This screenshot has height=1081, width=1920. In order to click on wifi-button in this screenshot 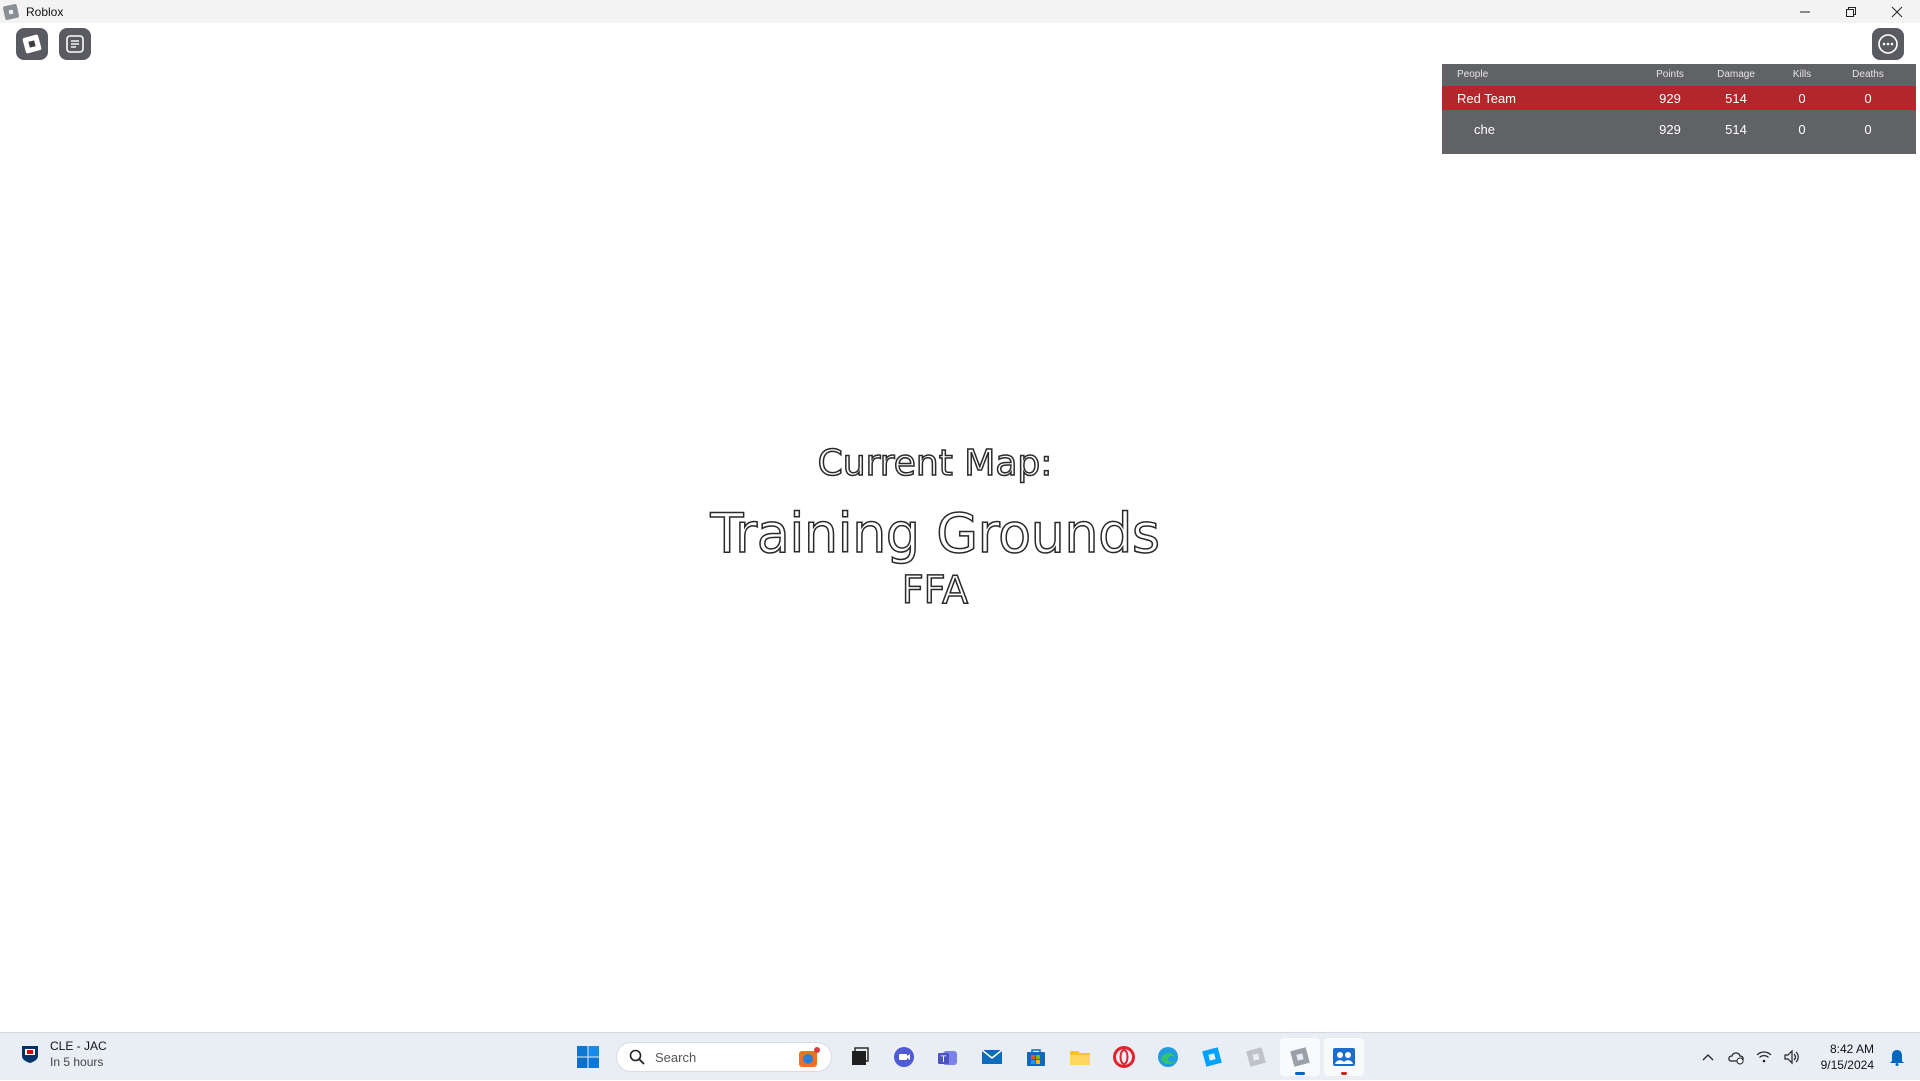, I will do `click(1764, 1057)`.